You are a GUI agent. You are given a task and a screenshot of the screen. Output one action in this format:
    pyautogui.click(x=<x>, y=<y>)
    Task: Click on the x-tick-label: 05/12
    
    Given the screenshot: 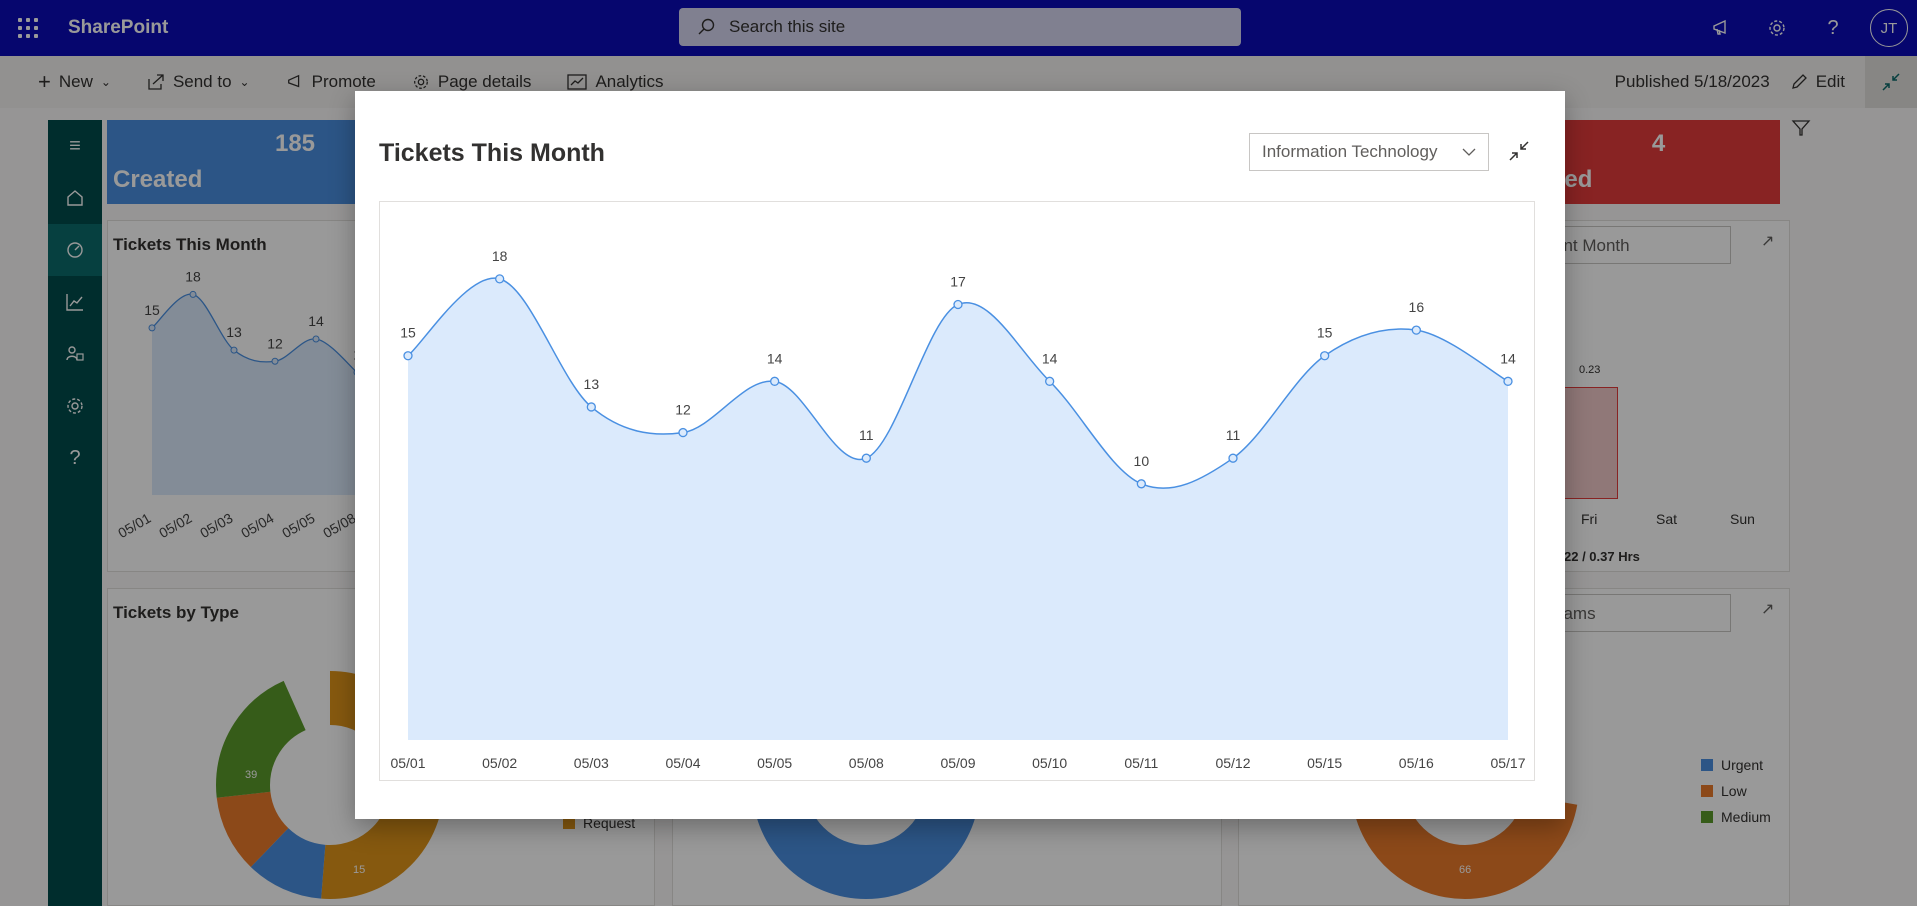 What is the action you would take?
    pyautogui.click(x=1232, y=763)
    